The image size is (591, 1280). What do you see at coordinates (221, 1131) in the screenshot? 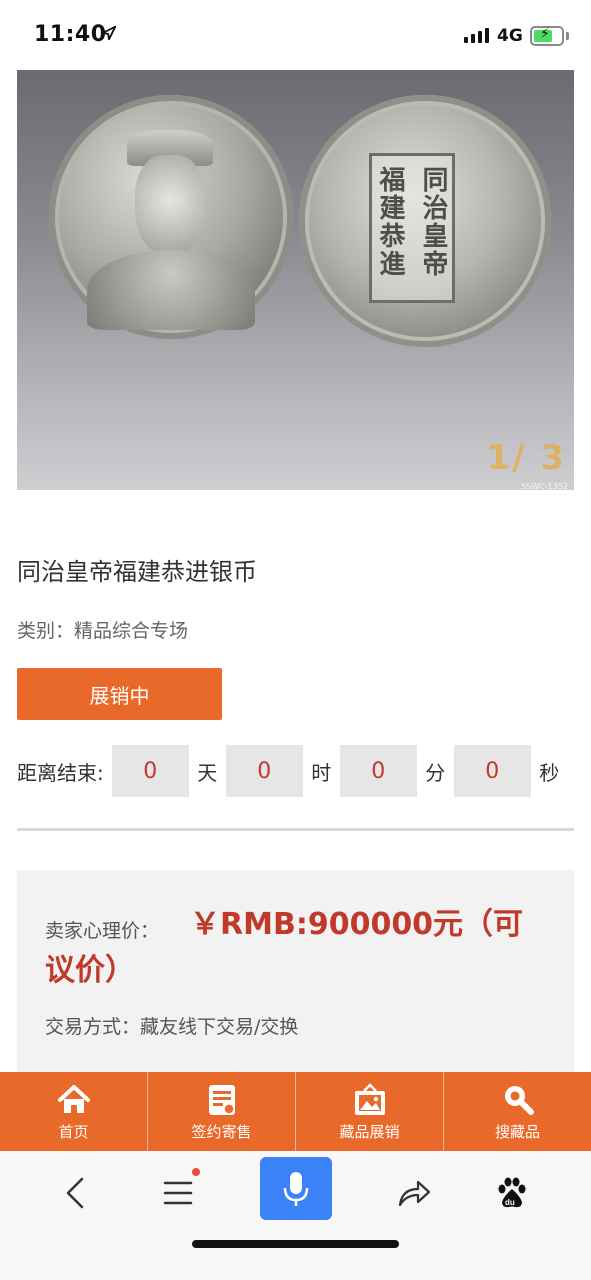
I see `tab-contract-label: 签约寄售` at bounding box center [221, 1131].